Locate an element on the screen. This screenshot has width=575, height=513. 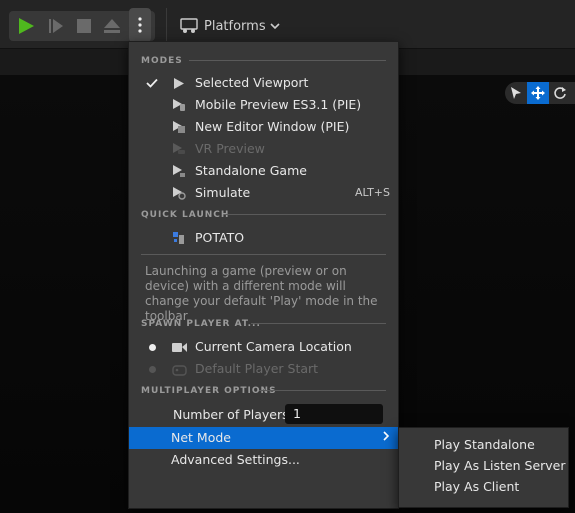
stop-button is located at coordinates (84, 26).